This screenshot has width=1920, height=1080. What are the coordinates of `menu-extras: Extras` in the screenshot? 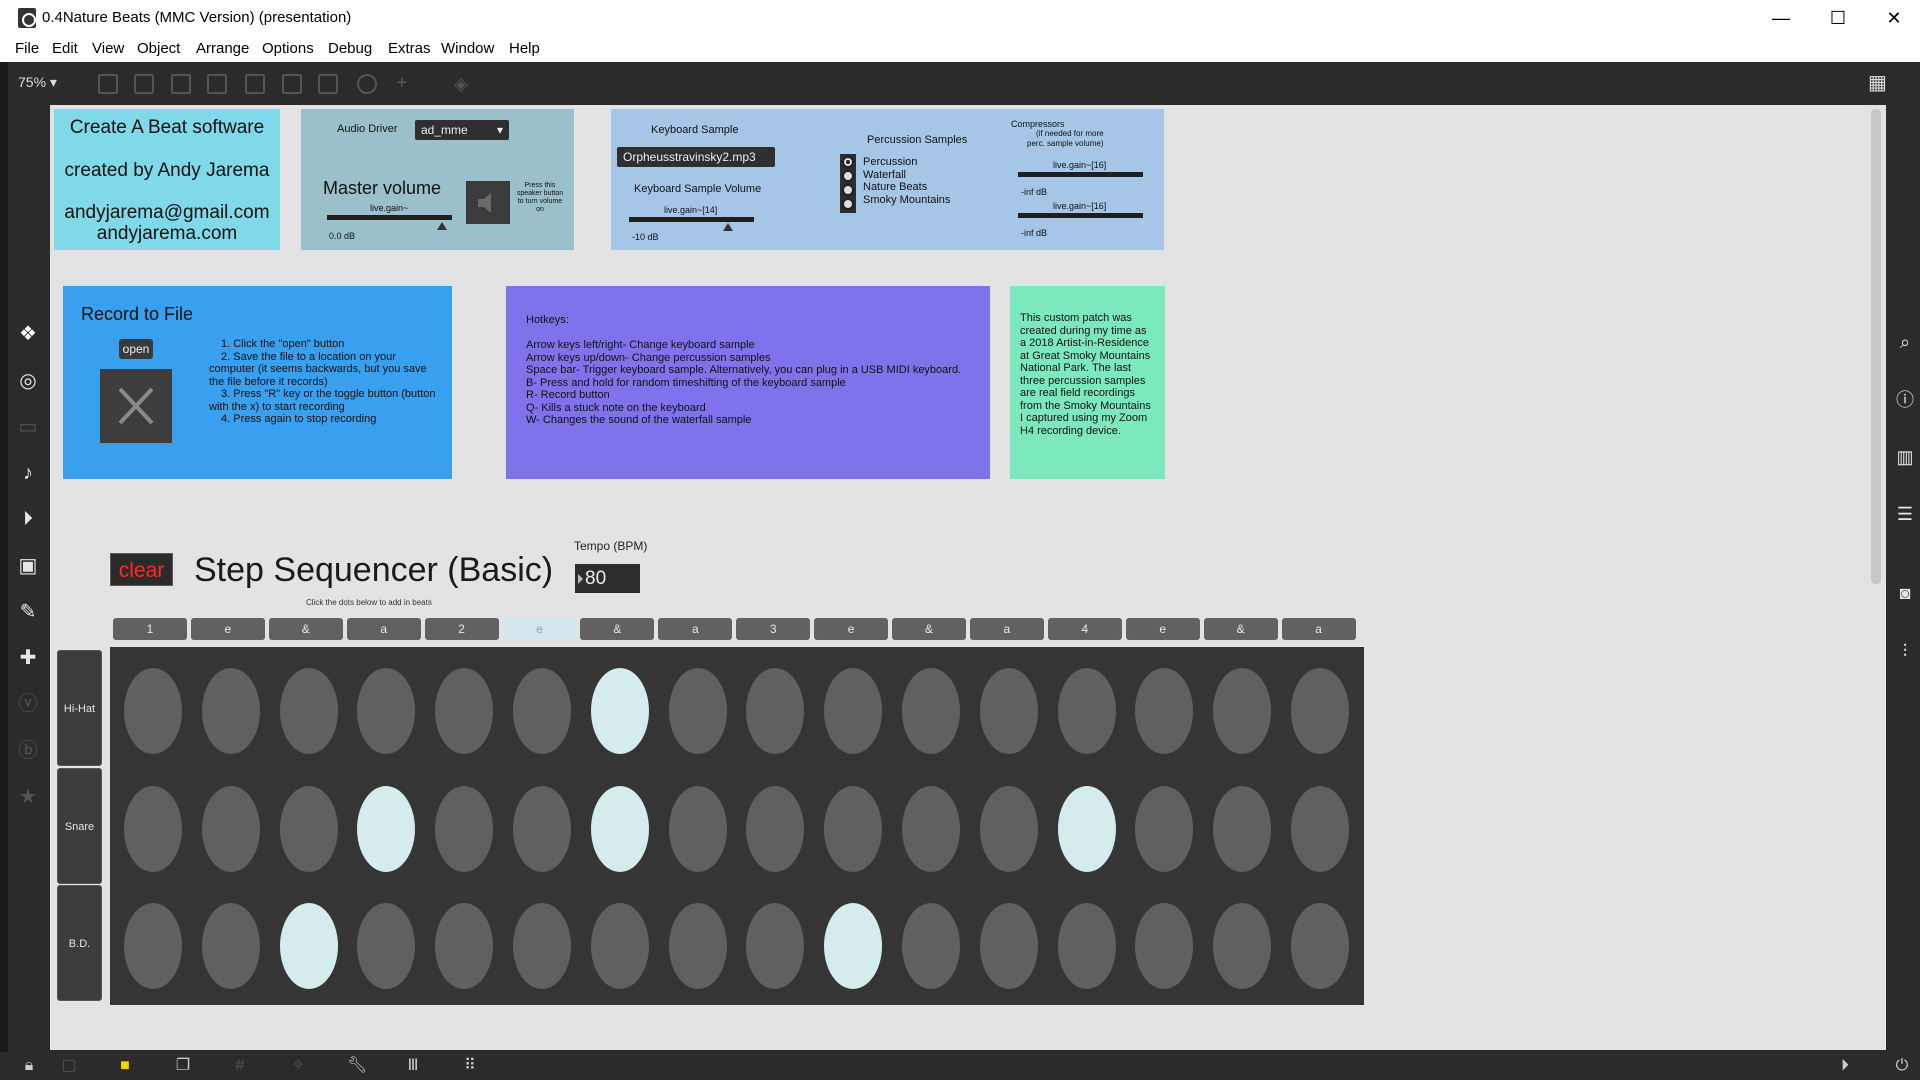 It's located at (409, 48).